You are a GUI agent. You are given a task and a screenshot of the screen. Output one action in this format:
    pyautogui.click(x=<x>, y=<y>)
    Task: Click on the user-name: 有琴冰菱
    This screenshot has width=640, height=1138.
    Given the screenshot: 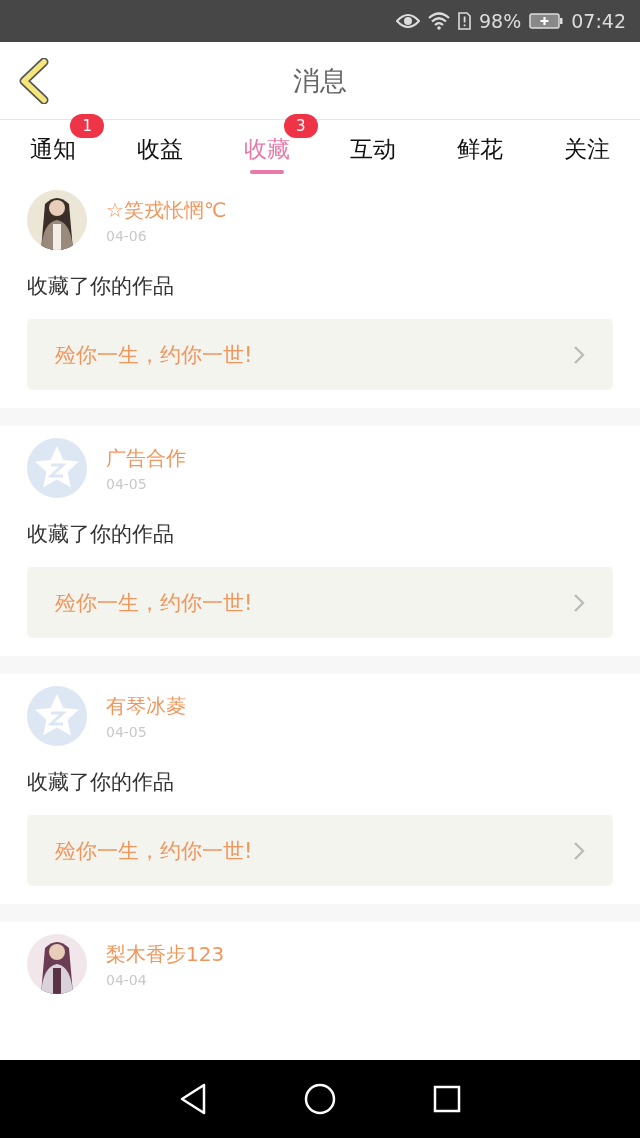 What is the action you would take?
    pyautogui.click(x=146, y=706)
    